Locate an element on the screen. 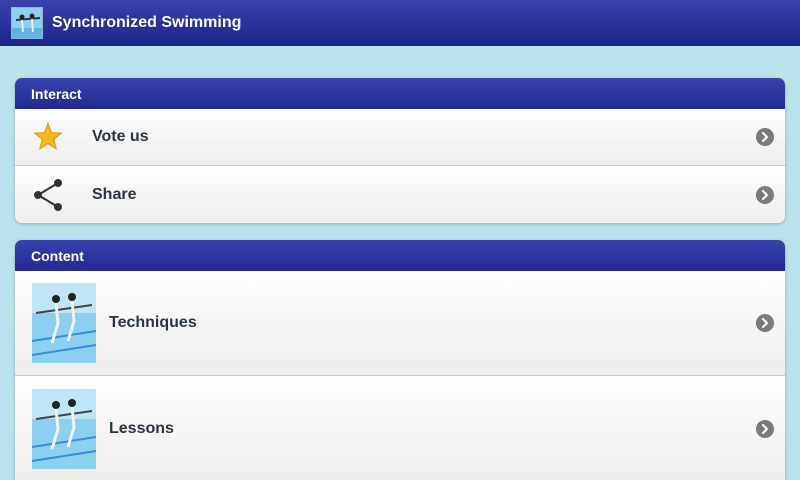 The image size is (800, 480). vote-us-label: Vote us is located at coordinates (120, 136).